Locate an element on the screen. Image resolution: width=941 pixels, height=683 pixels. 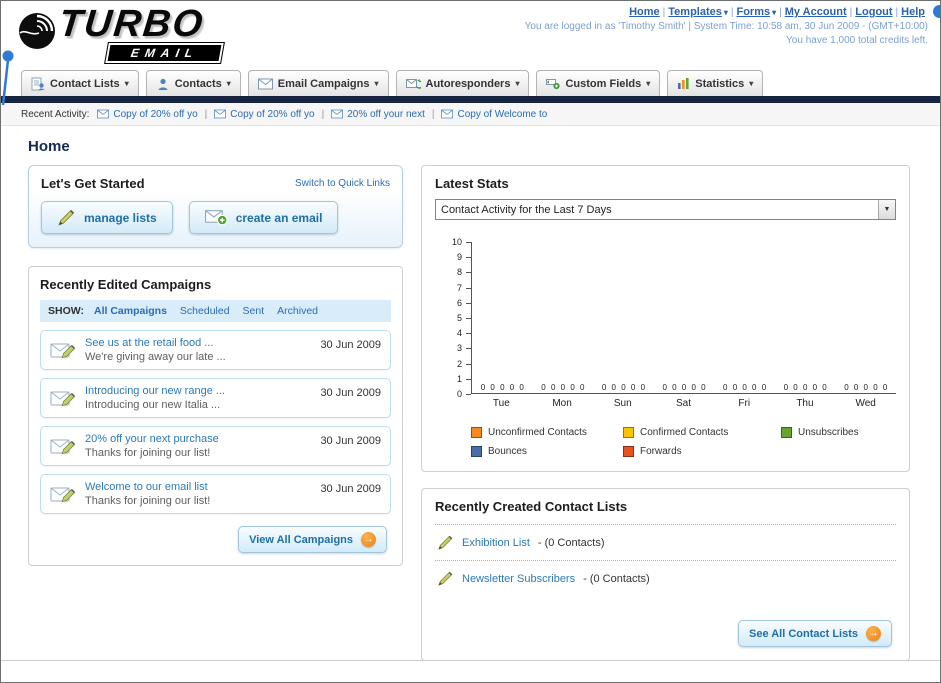
top-link-logout: Logout is located at coordinates (873, 12).